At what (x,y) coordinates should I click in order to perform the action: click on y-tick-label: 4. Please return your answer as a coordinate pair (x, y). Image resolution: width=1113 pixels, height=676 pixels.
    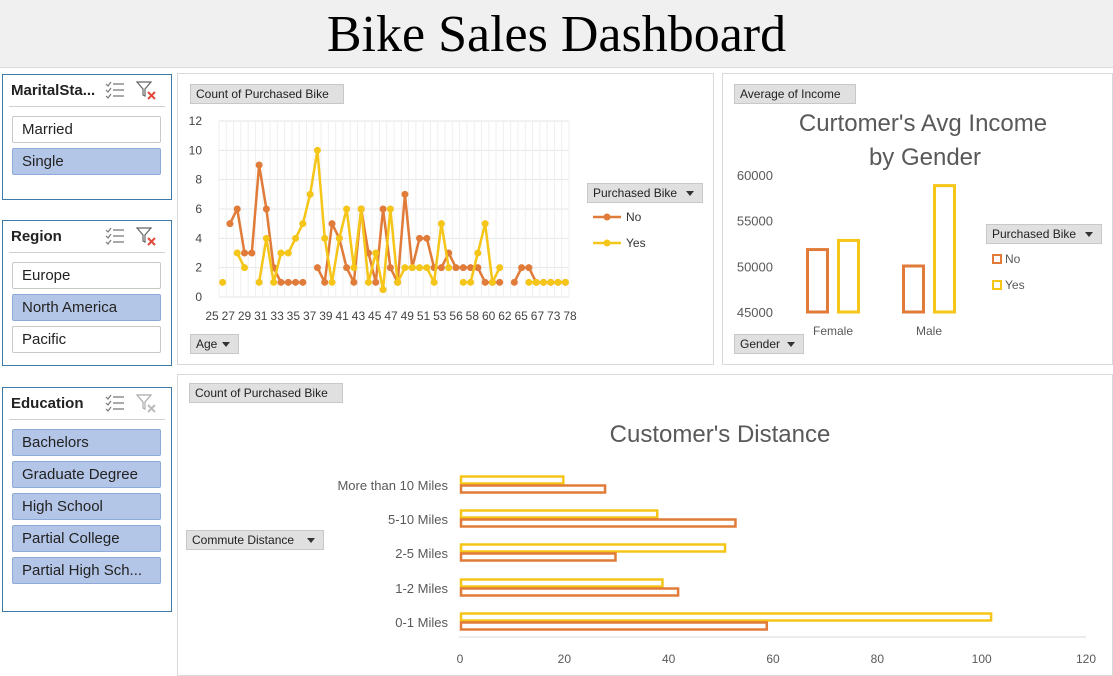
    Looking at the image, I should click on (198, 238).